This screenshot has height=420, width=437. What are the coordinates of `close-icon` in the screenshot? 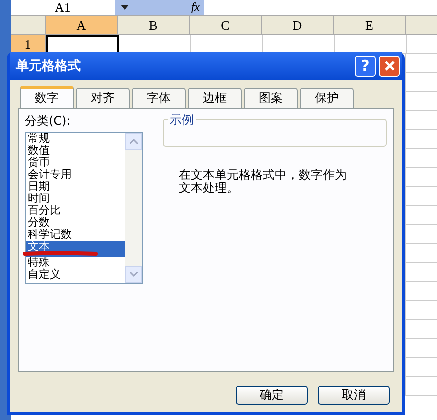 It's located at (390, 66).